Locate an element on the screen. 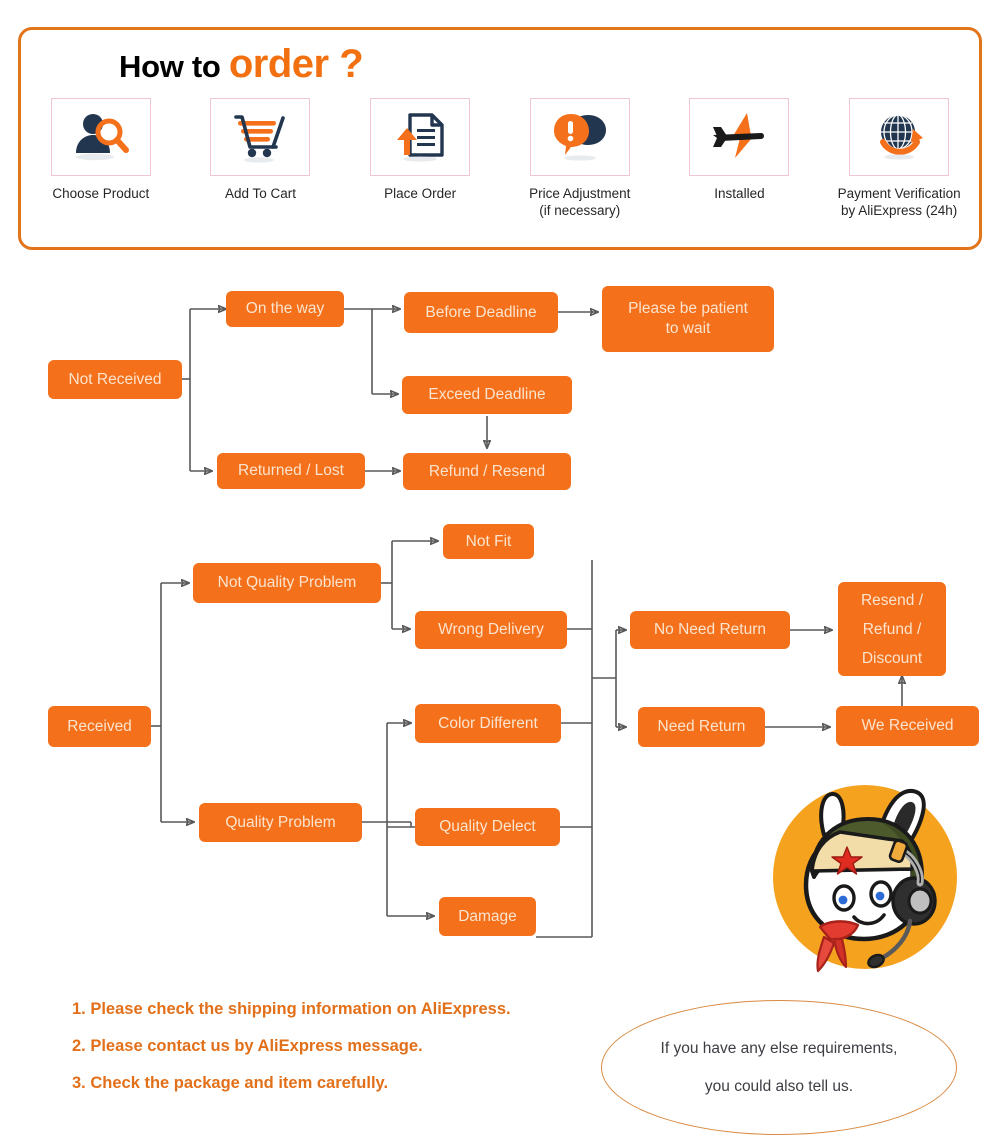 This screenshot has width=1000, height=1148. speech-bubbles-alert-icon is located at coordinates (579, 137).